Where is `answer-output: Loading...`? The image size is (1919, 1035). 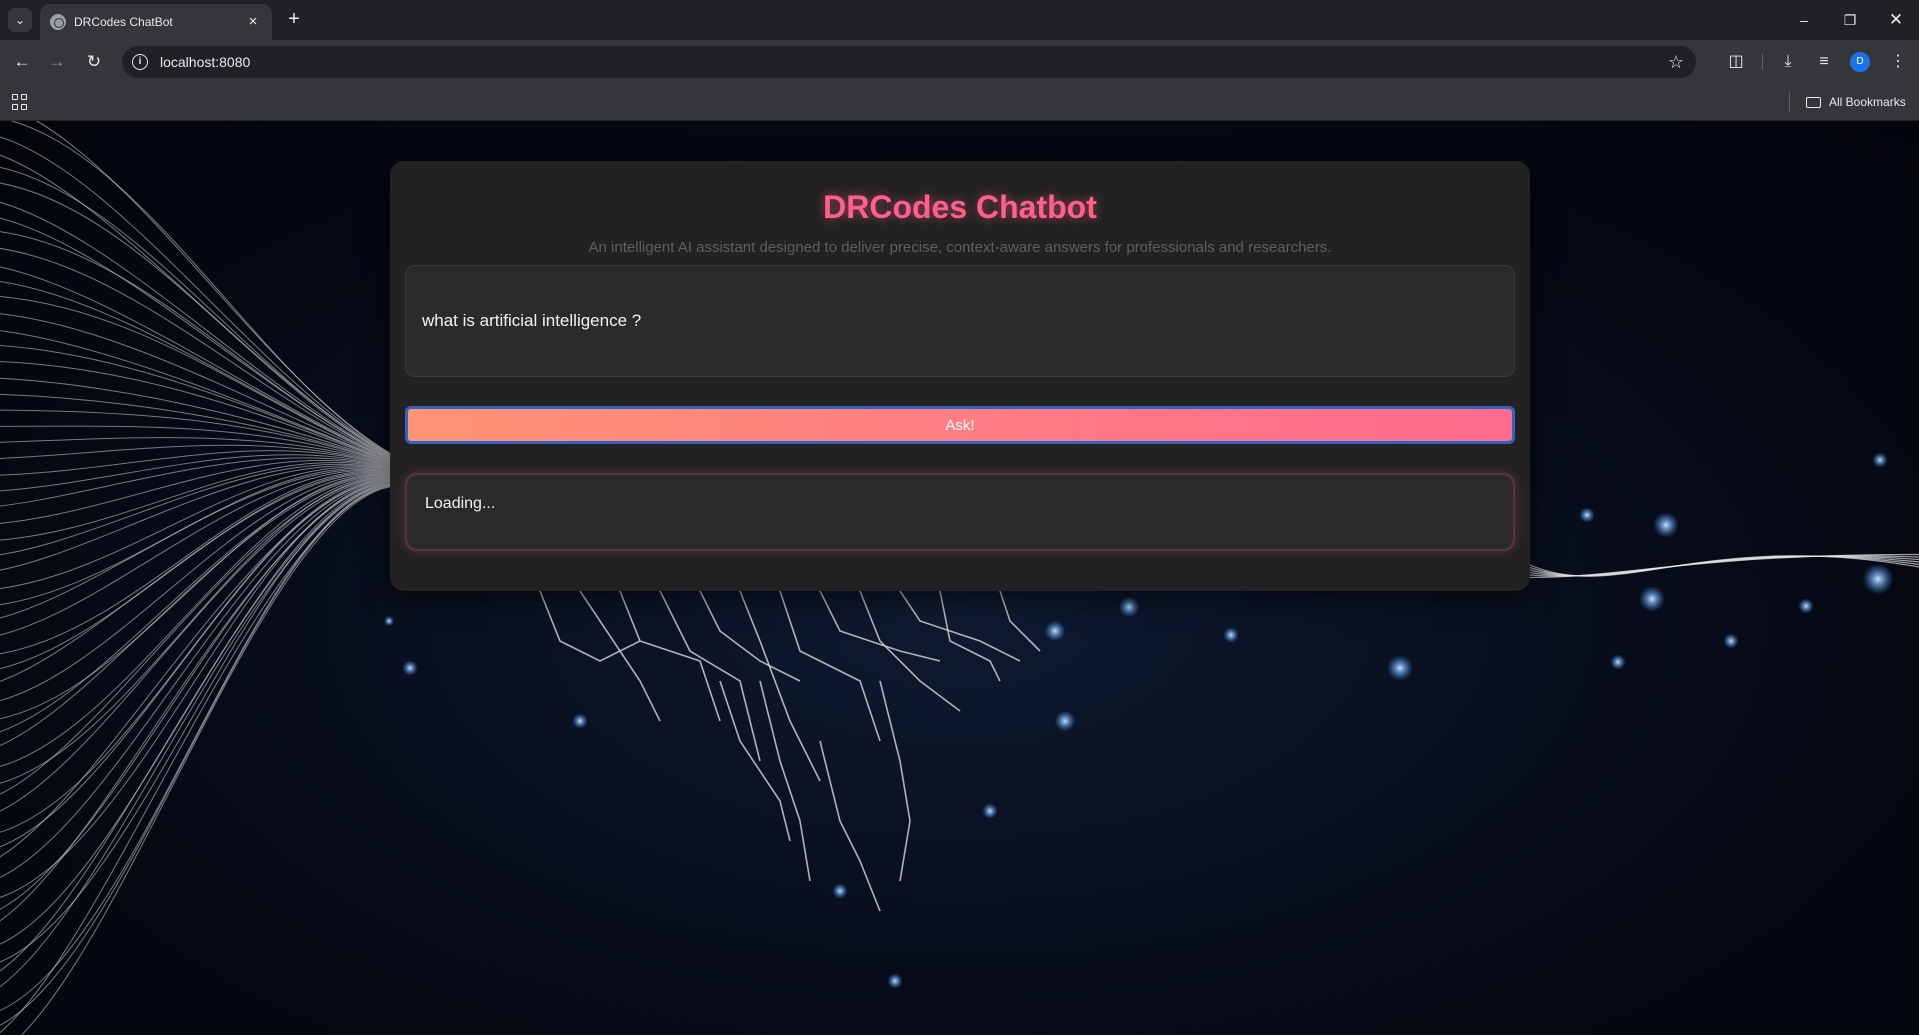
answer-output: Loading... is located at coordinates (960, 512).